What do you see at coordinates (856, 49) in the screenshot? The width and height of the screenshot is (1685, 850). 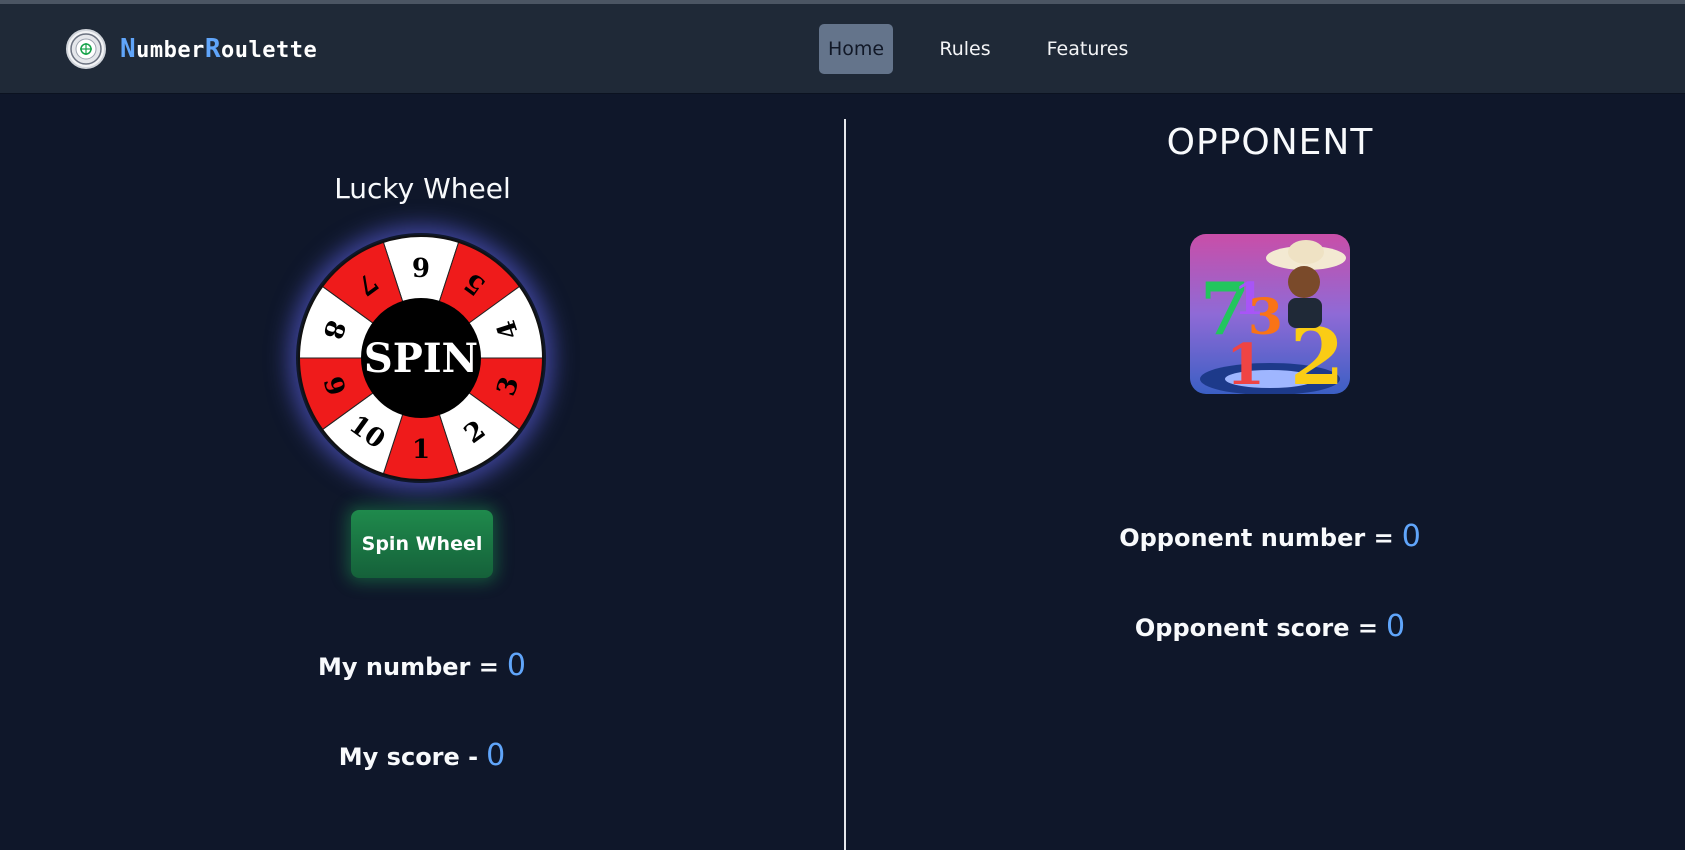 I see `nav-home: Home` at bounding box center [856, 49].